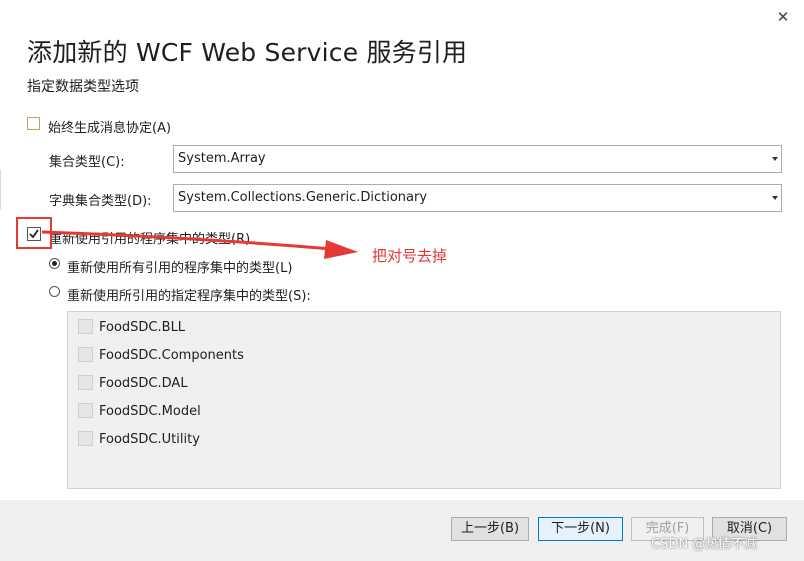  I want to click on dictionary-type-label: 字典集合类型(D):, so click(100, 201).